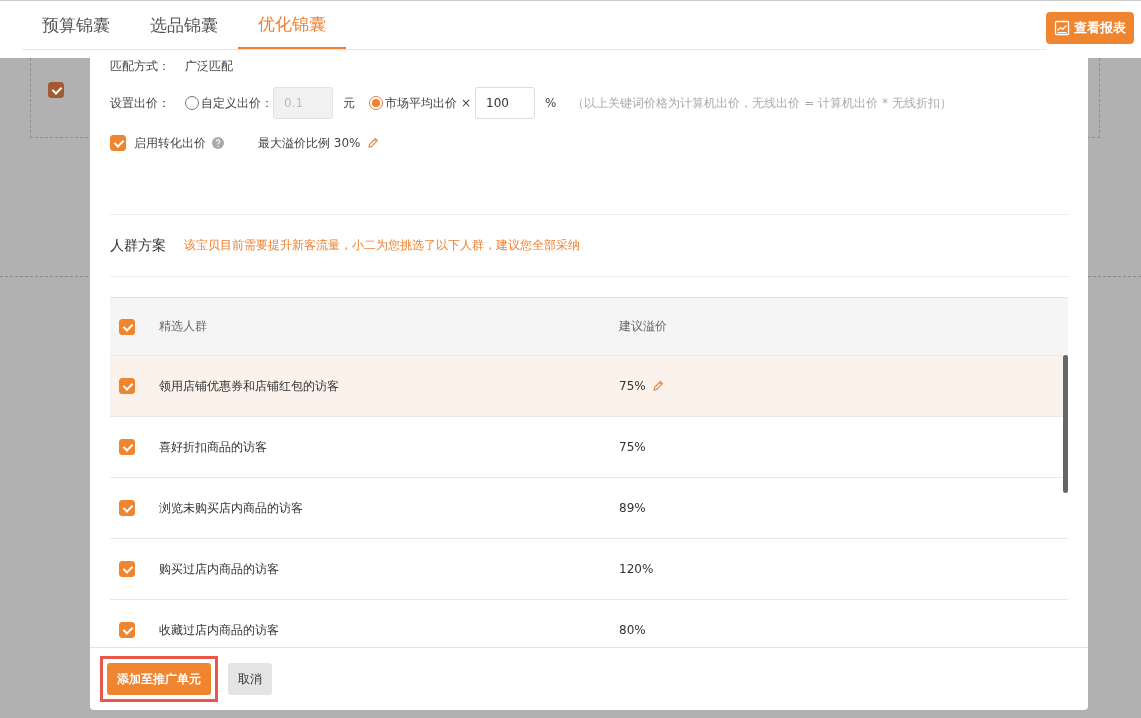  I want to click on table-cell-text: 购买过店内商品的访客, so click(219, 569).